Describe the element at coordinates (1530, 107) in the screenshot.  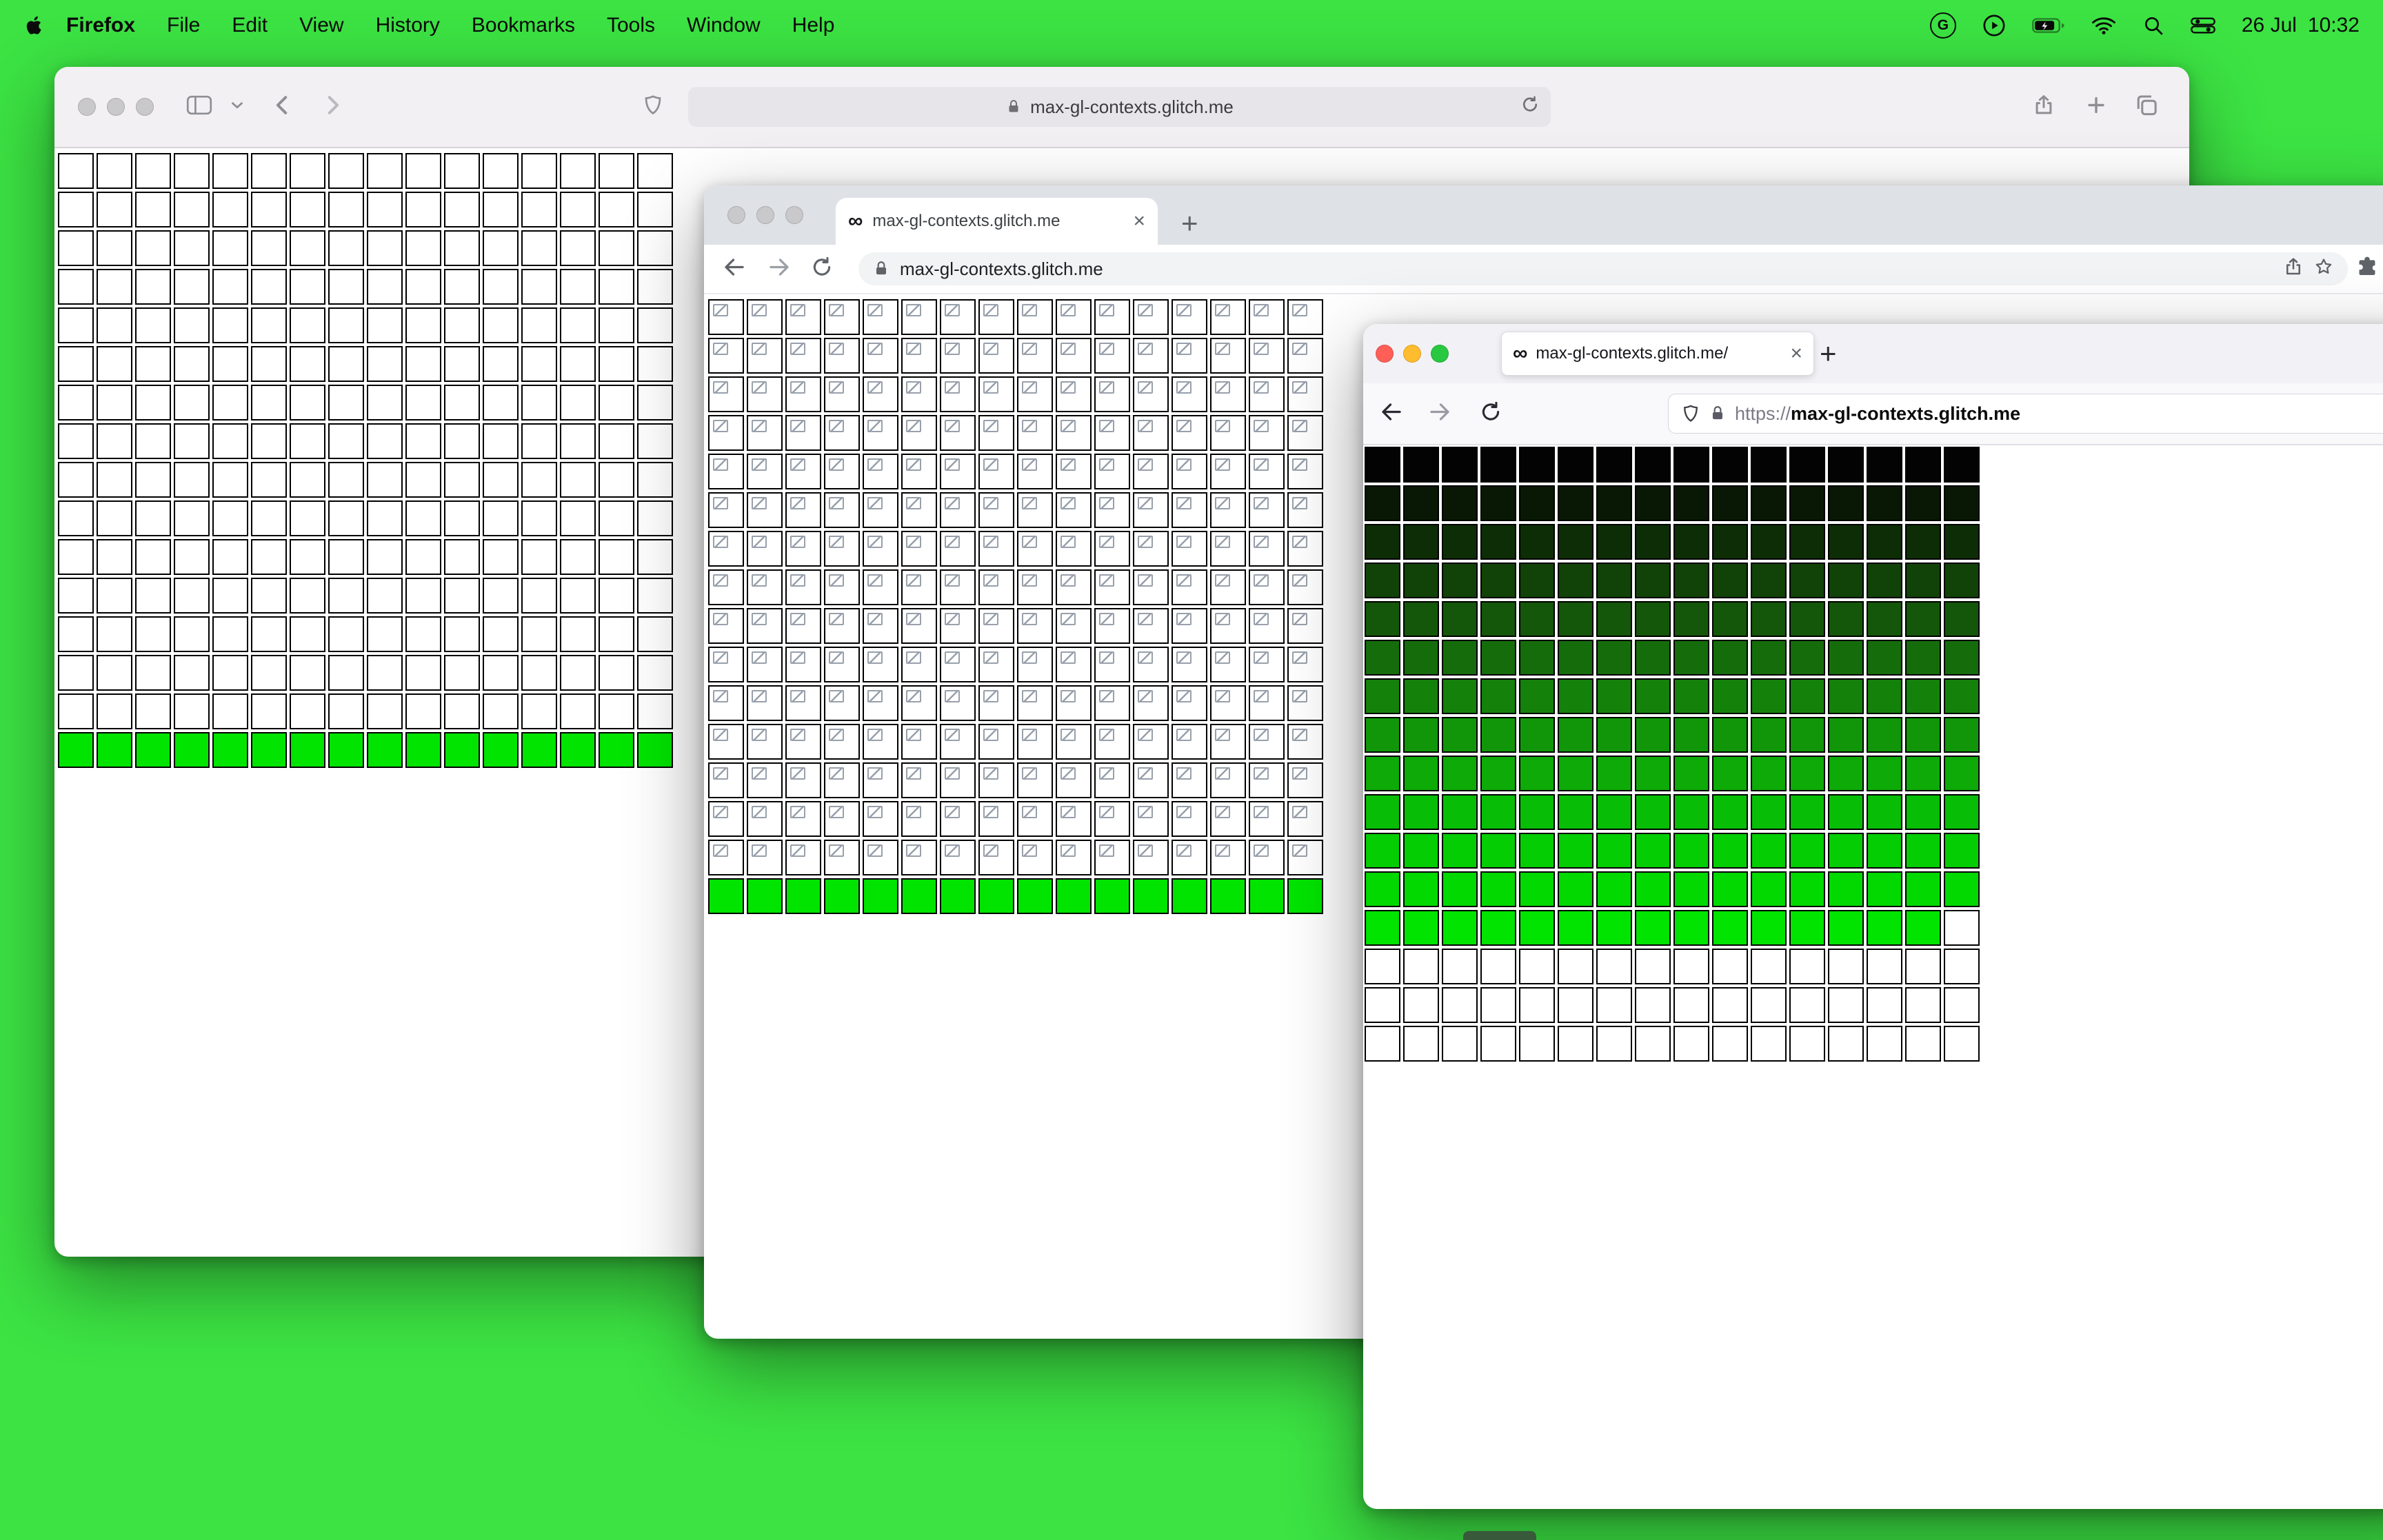
I see `reload-icon` at that location.